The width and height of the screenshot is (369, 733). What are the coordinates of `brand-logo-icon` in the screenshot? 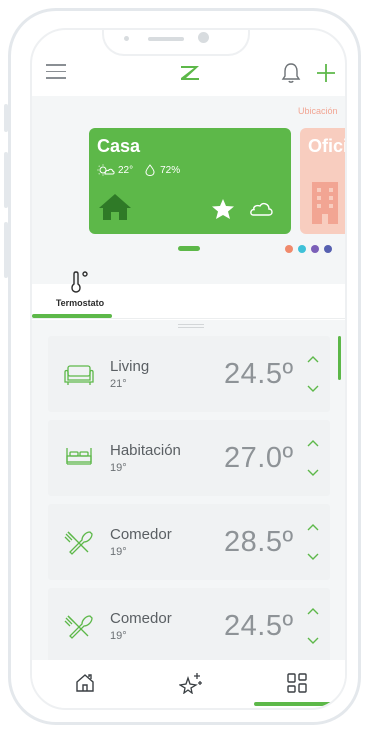 It's located at (190, 73).